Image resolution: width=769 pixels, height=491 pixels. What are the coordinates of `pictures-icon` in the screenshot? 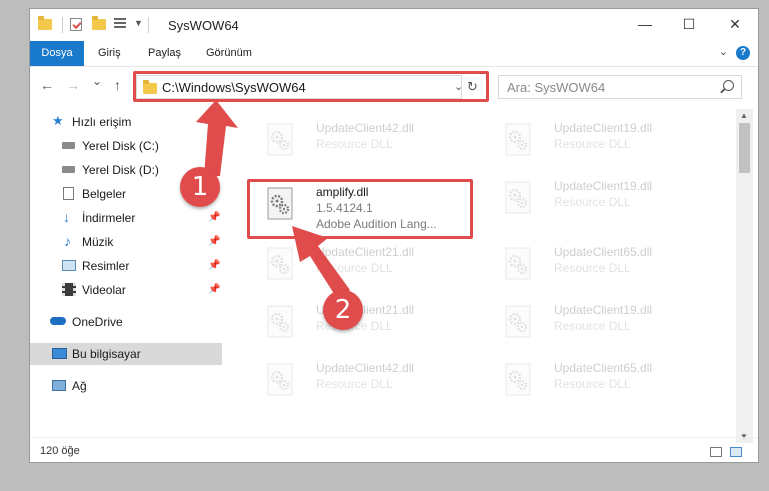 It's located at (69, 265).